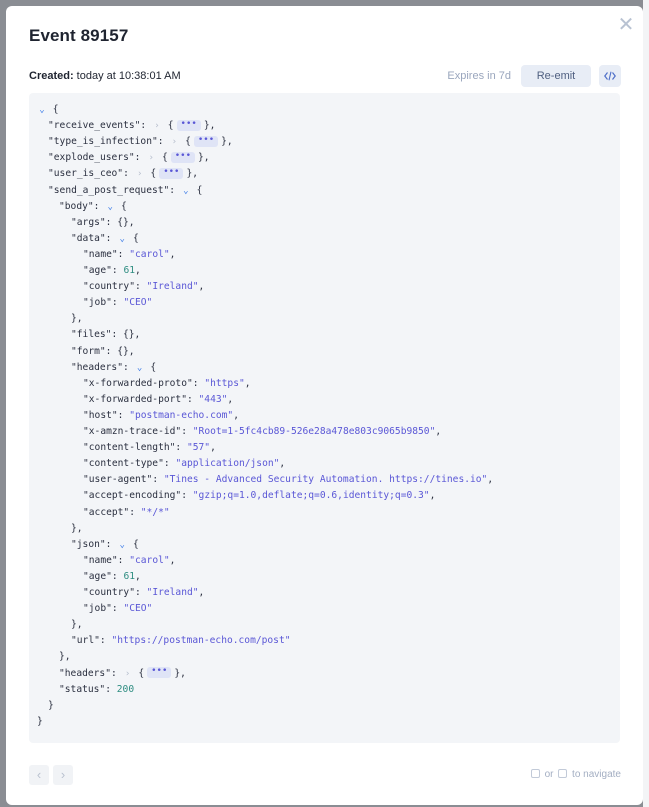 The width and height of the screenshot is (649, 807). Describe the element at coordinates (138, 609) in the screenshot. I see `json-string-value: "CEO"` at that location.